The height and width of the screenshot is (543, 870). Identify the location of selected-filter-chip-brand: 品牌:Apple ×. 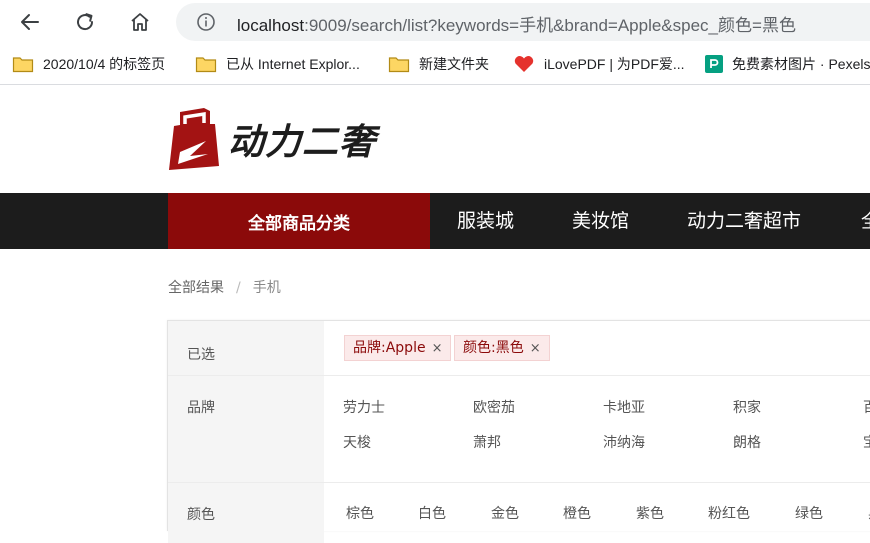
(398, 348).